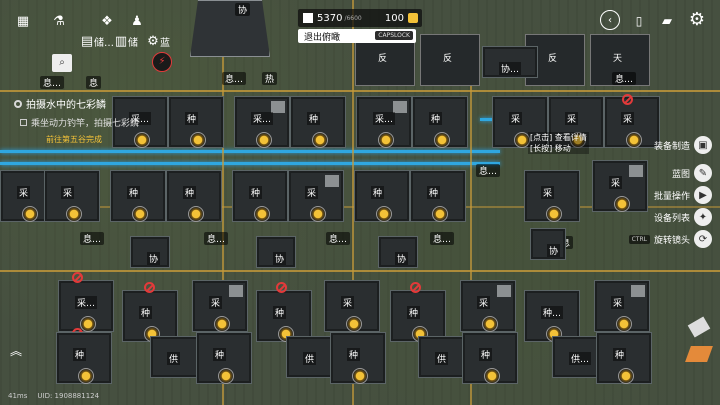 The width and height of the screenshot is (720, 405). I want to click on quest-tracker: 拍摄水中的七彩鳞 乘坐动力钓竿，拍摄七彩鳞 前往第五谷完成, so click(109, 120).